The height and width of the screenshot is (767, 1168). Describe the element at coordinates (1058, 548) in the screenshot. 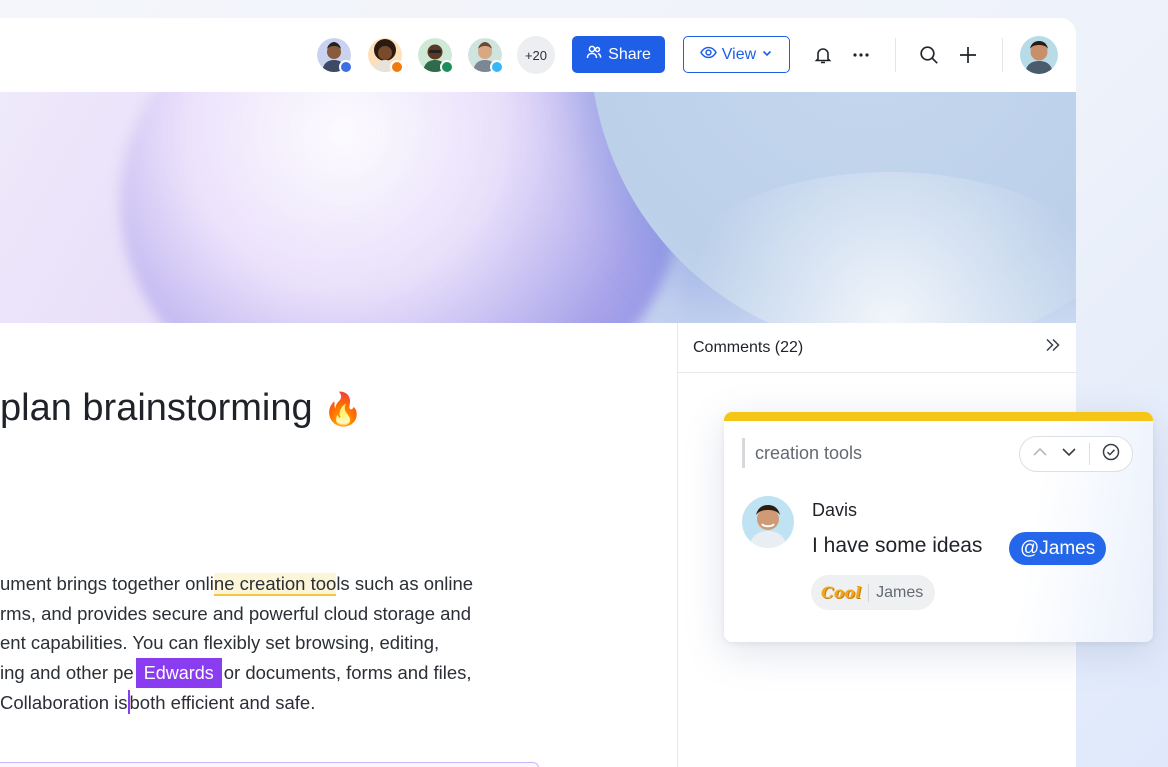

I see `mention-chip: @James` at that location.